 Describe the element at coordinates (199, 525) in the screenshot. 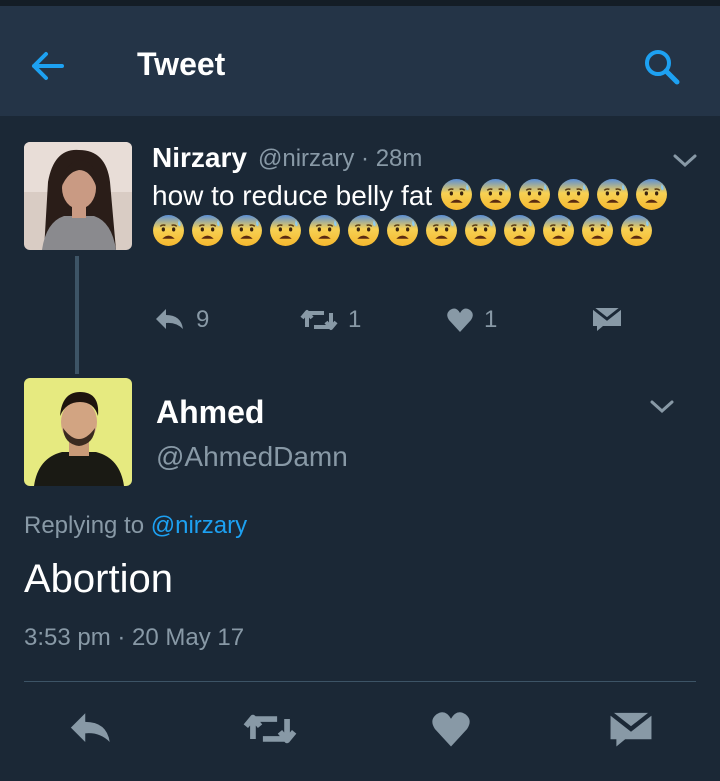

I see `replying-to-link: @nirzary` at that location.